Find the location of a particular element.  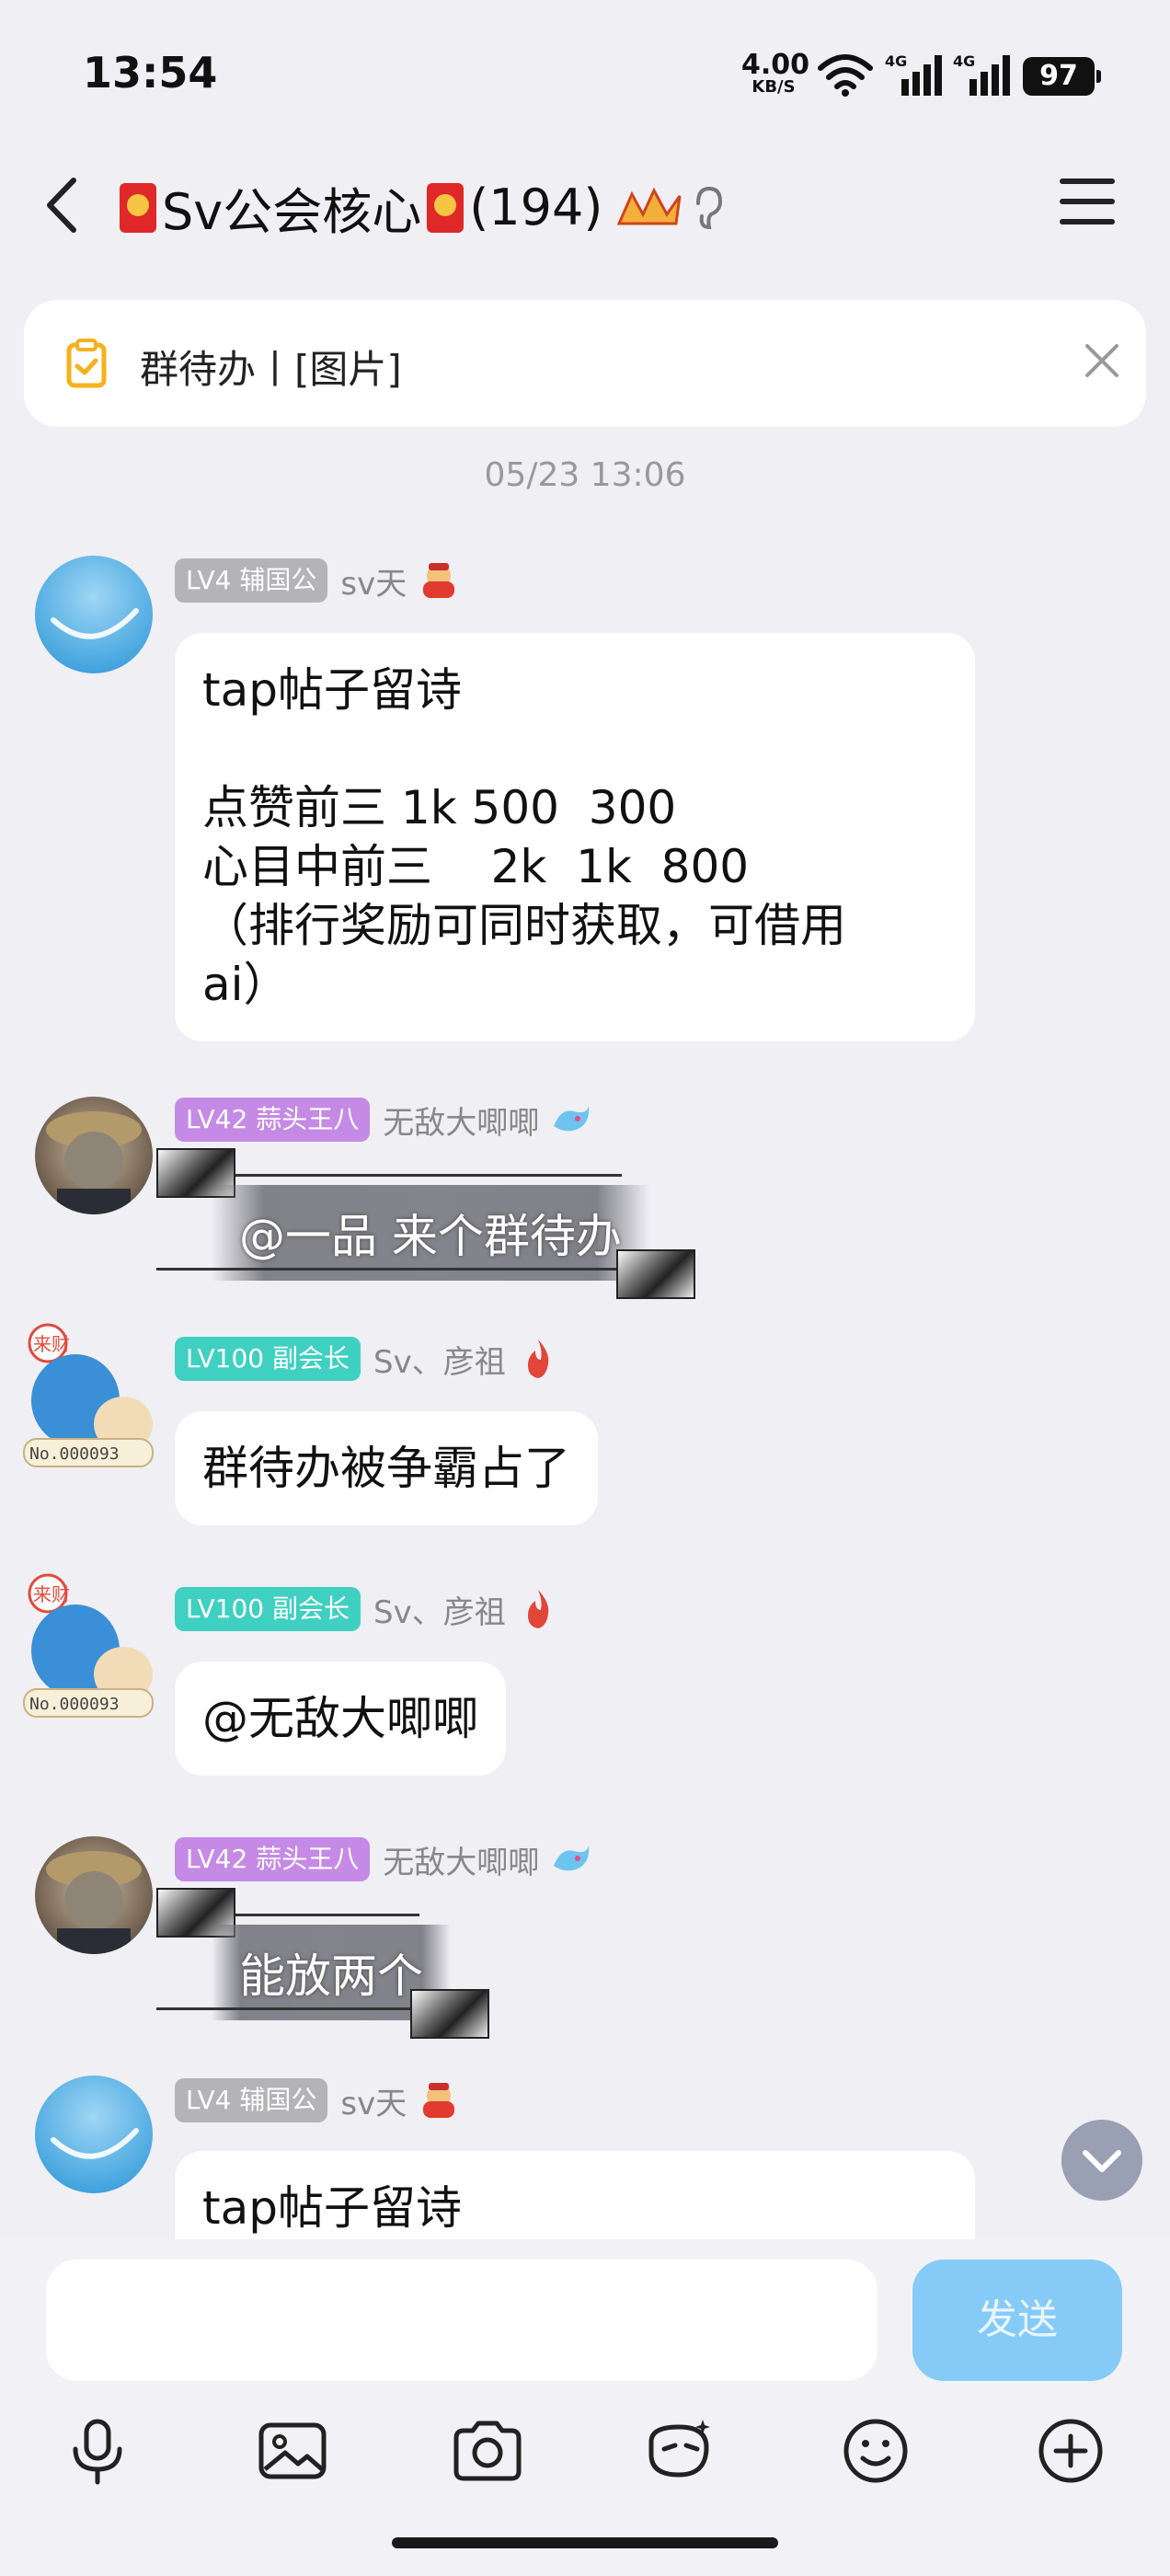

send-button: 发送 is located at coordinates (1017, 2320).